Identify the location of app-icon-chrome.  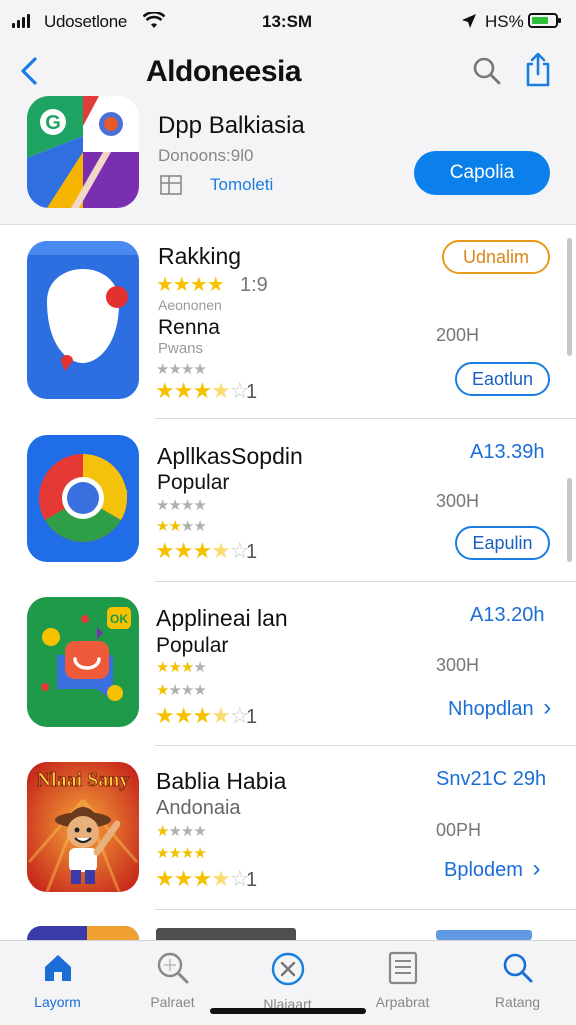
(83, 498).